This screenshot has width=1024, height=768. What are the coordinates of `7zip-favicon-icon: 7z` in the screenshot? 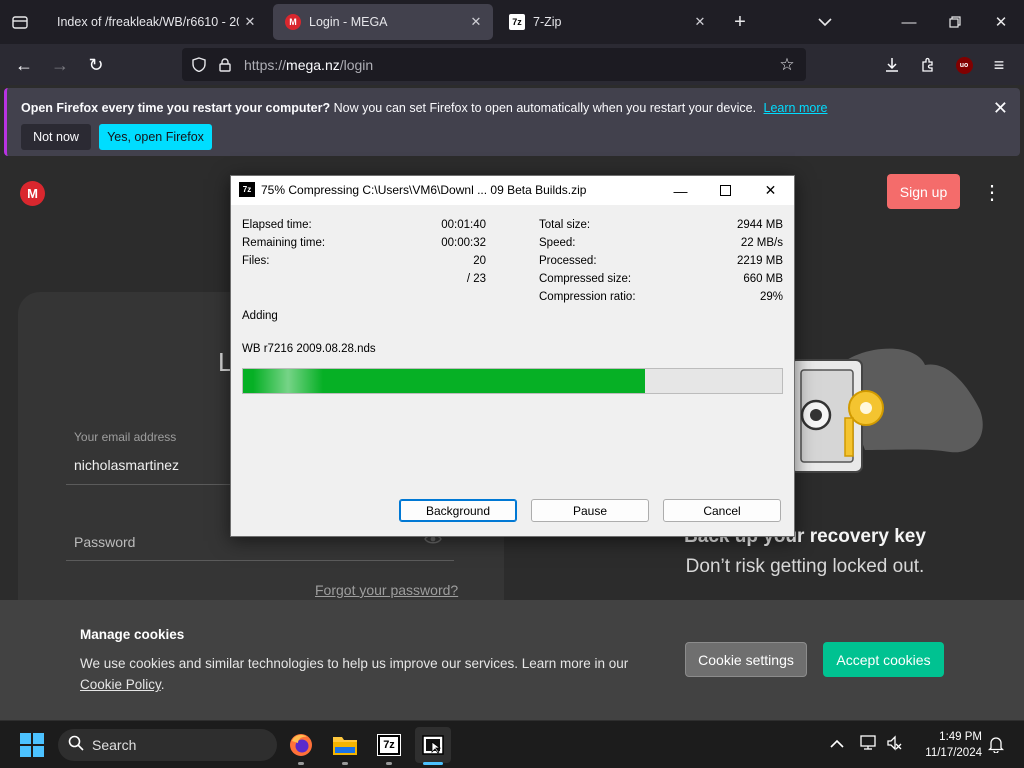 It's located at (517, 22).